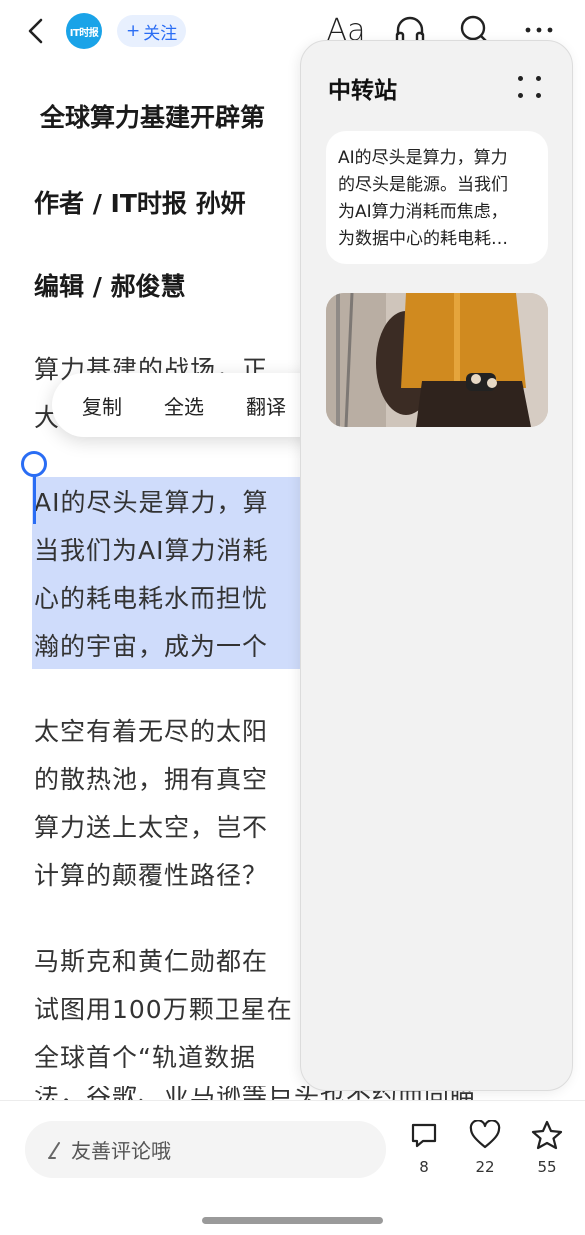  I want to click on image-clip-card, so click(437, 360).